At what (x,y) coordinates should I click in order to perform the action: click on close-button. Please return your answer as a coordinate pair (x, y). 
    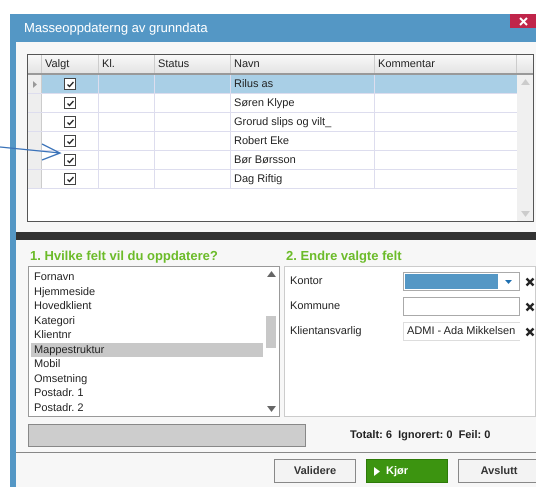
    Looking at the image, I should click on (523, 21).